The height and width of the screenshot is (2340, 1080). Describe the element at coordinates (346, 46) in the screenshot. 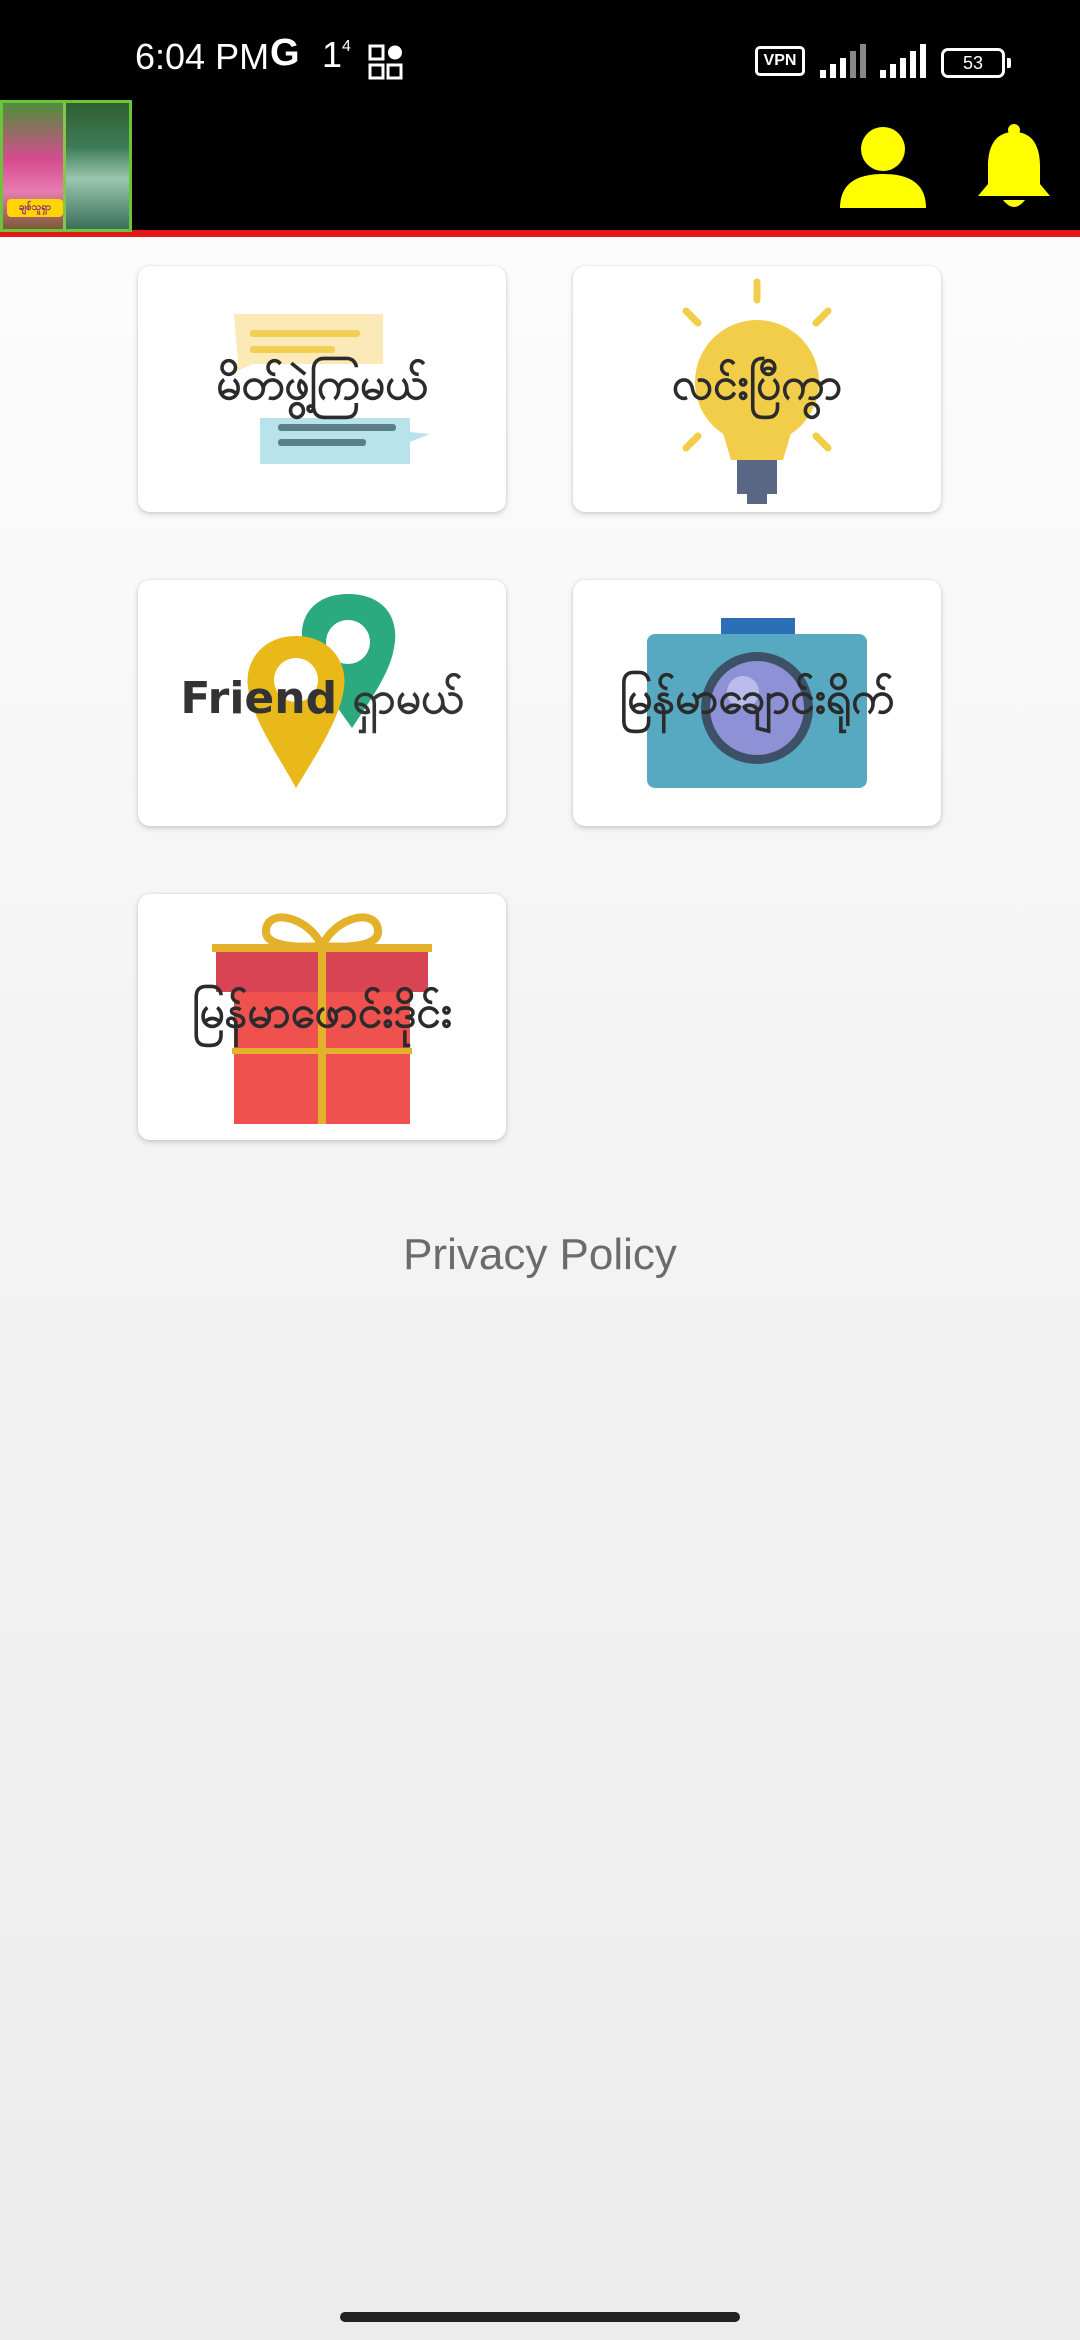

I see `notification-count-sup: 4` at that location.